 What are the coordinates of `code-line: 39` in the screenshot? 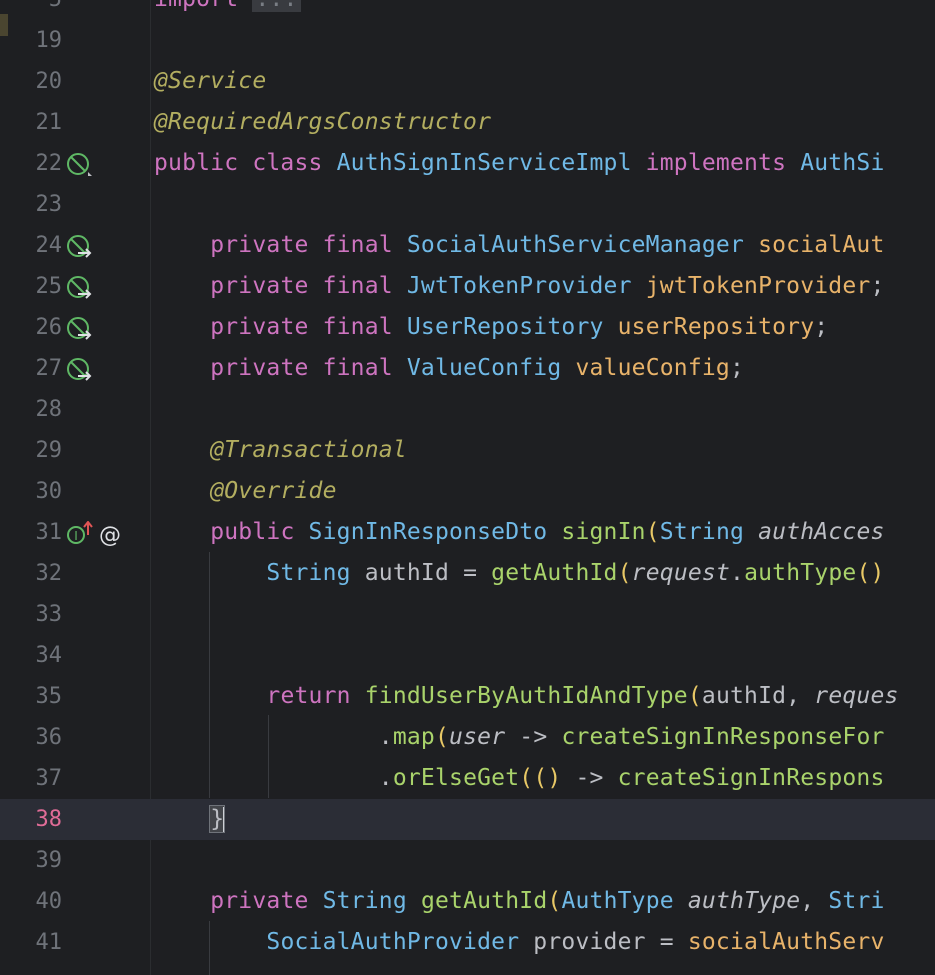 It's located at (467, 860).